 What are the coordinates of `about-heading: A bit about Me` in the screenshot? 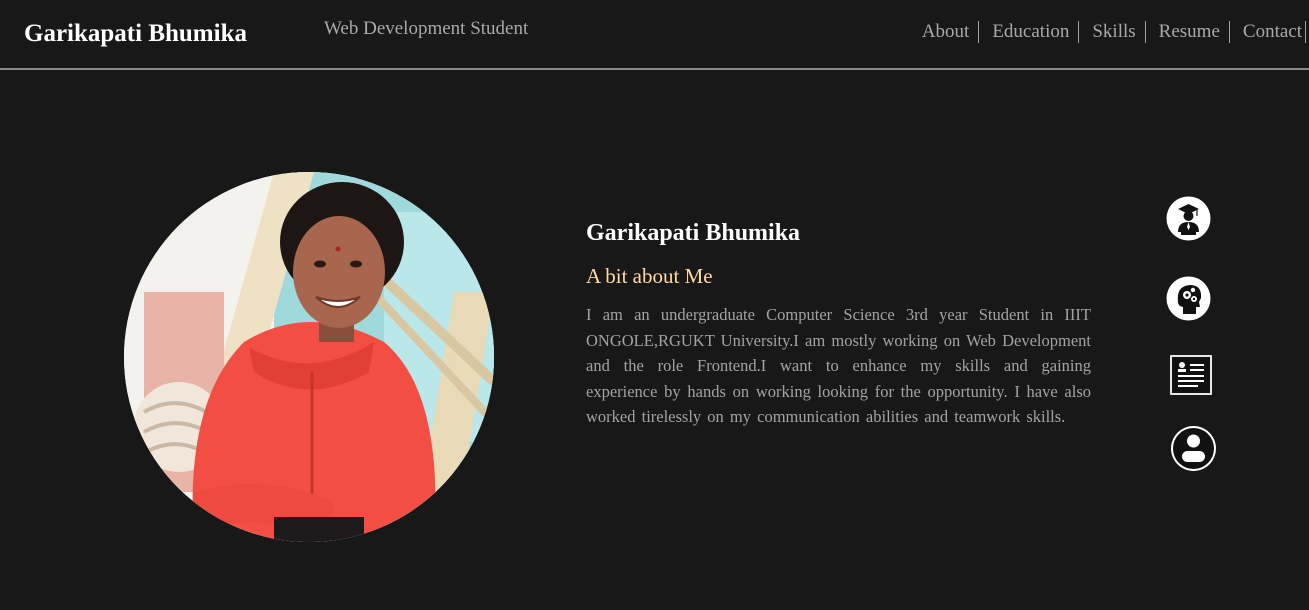 It's located at (649, 276).